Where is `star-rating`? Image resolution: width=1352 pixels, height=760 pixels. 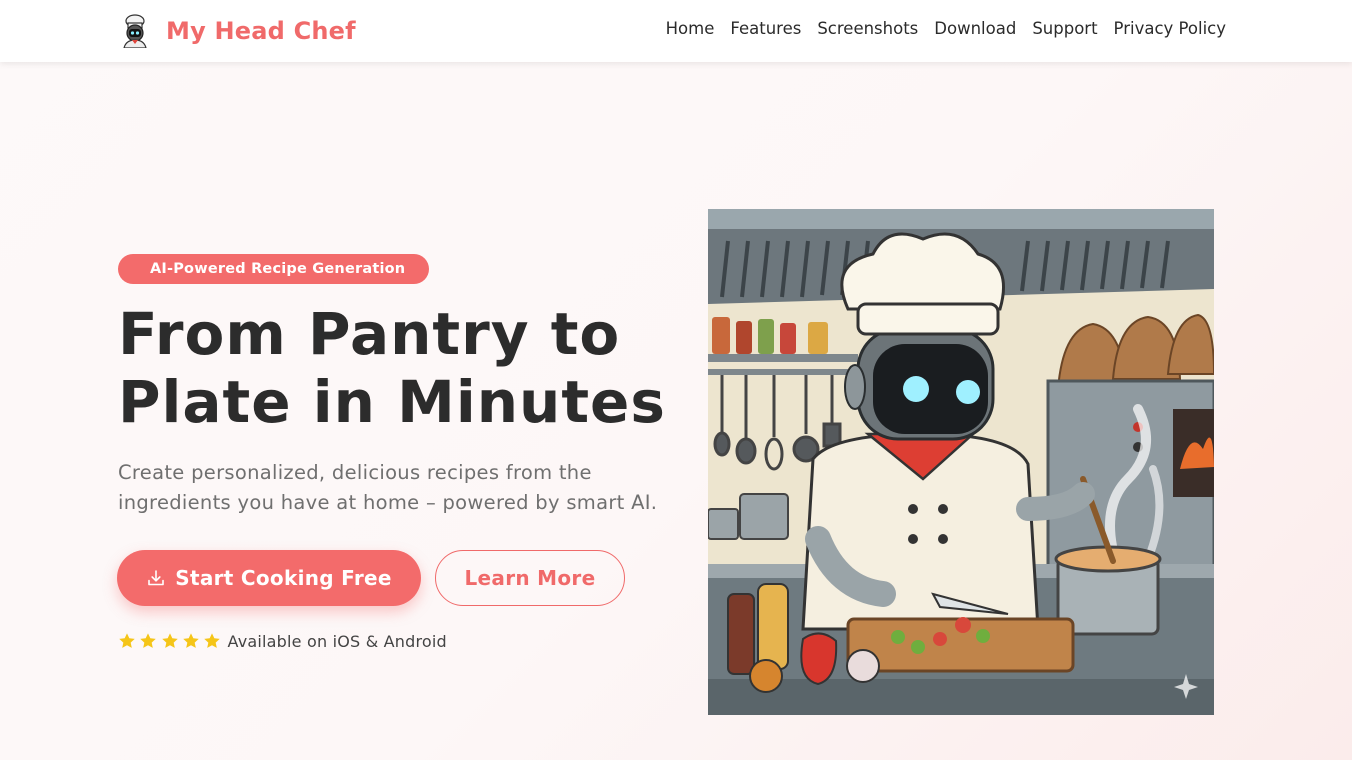 star-rating is located at coordinates (171, 641).